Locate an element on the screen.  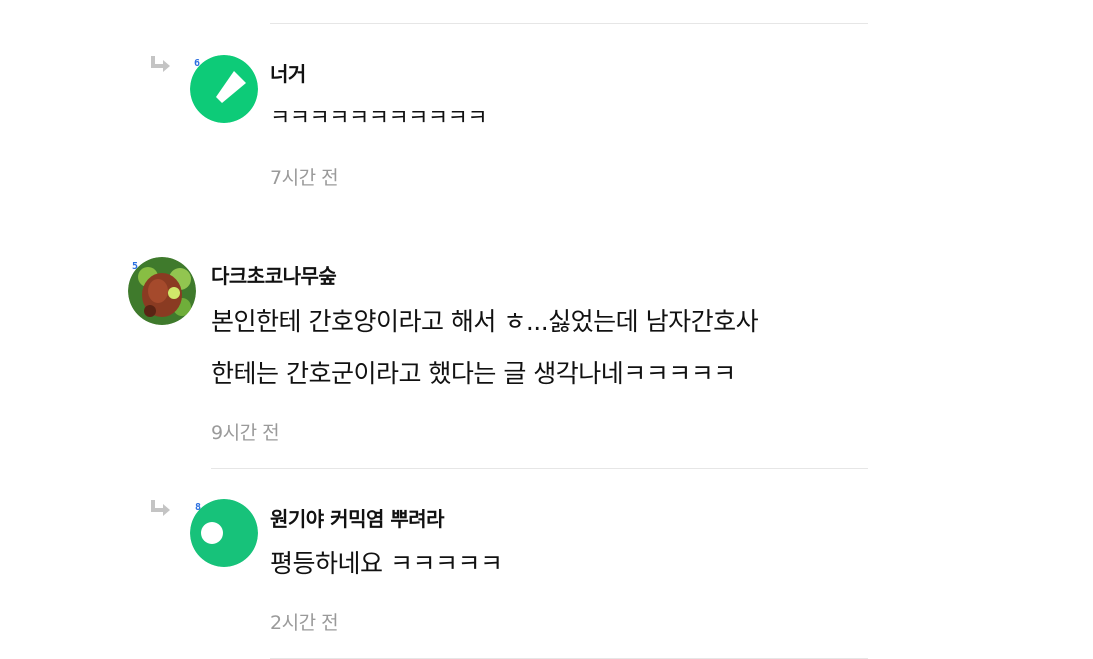
comment-text: 평등하네요 ㅋㅋㅋㅋㅋ is located at coordinates (386, 563).